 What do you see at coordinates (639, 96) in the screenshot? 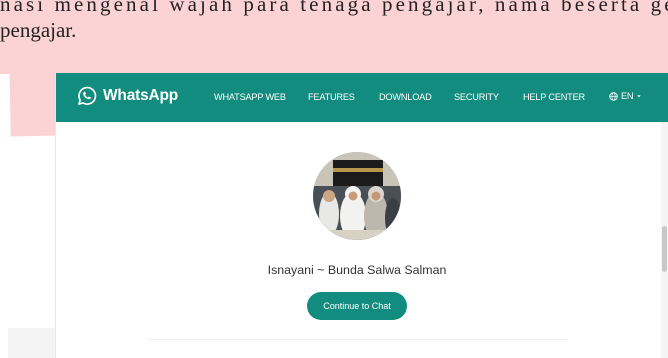
I see `caret-down-icon` at bounding box center [639, 96].